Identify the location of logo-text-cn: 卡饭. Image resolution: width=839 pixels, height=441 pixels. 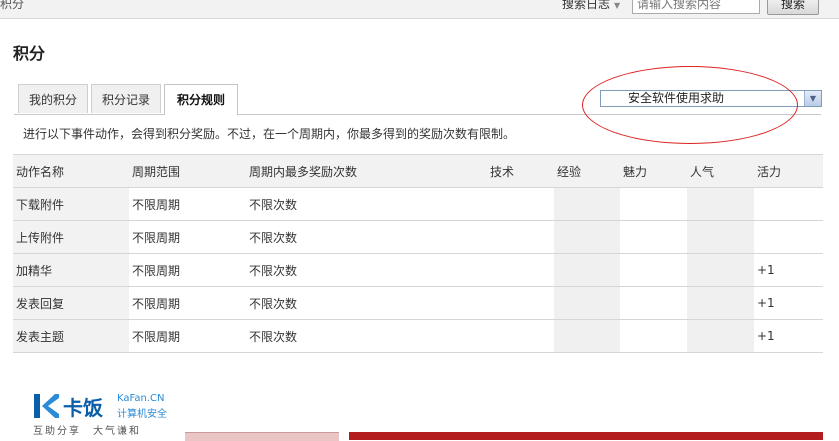
(83, 408).